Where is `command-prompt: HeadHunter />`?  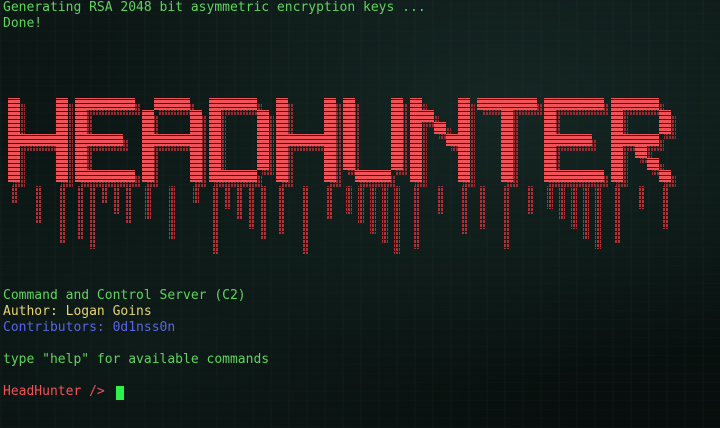 command-prompt: HeadHunter /> is located at coordinates (58, 392).